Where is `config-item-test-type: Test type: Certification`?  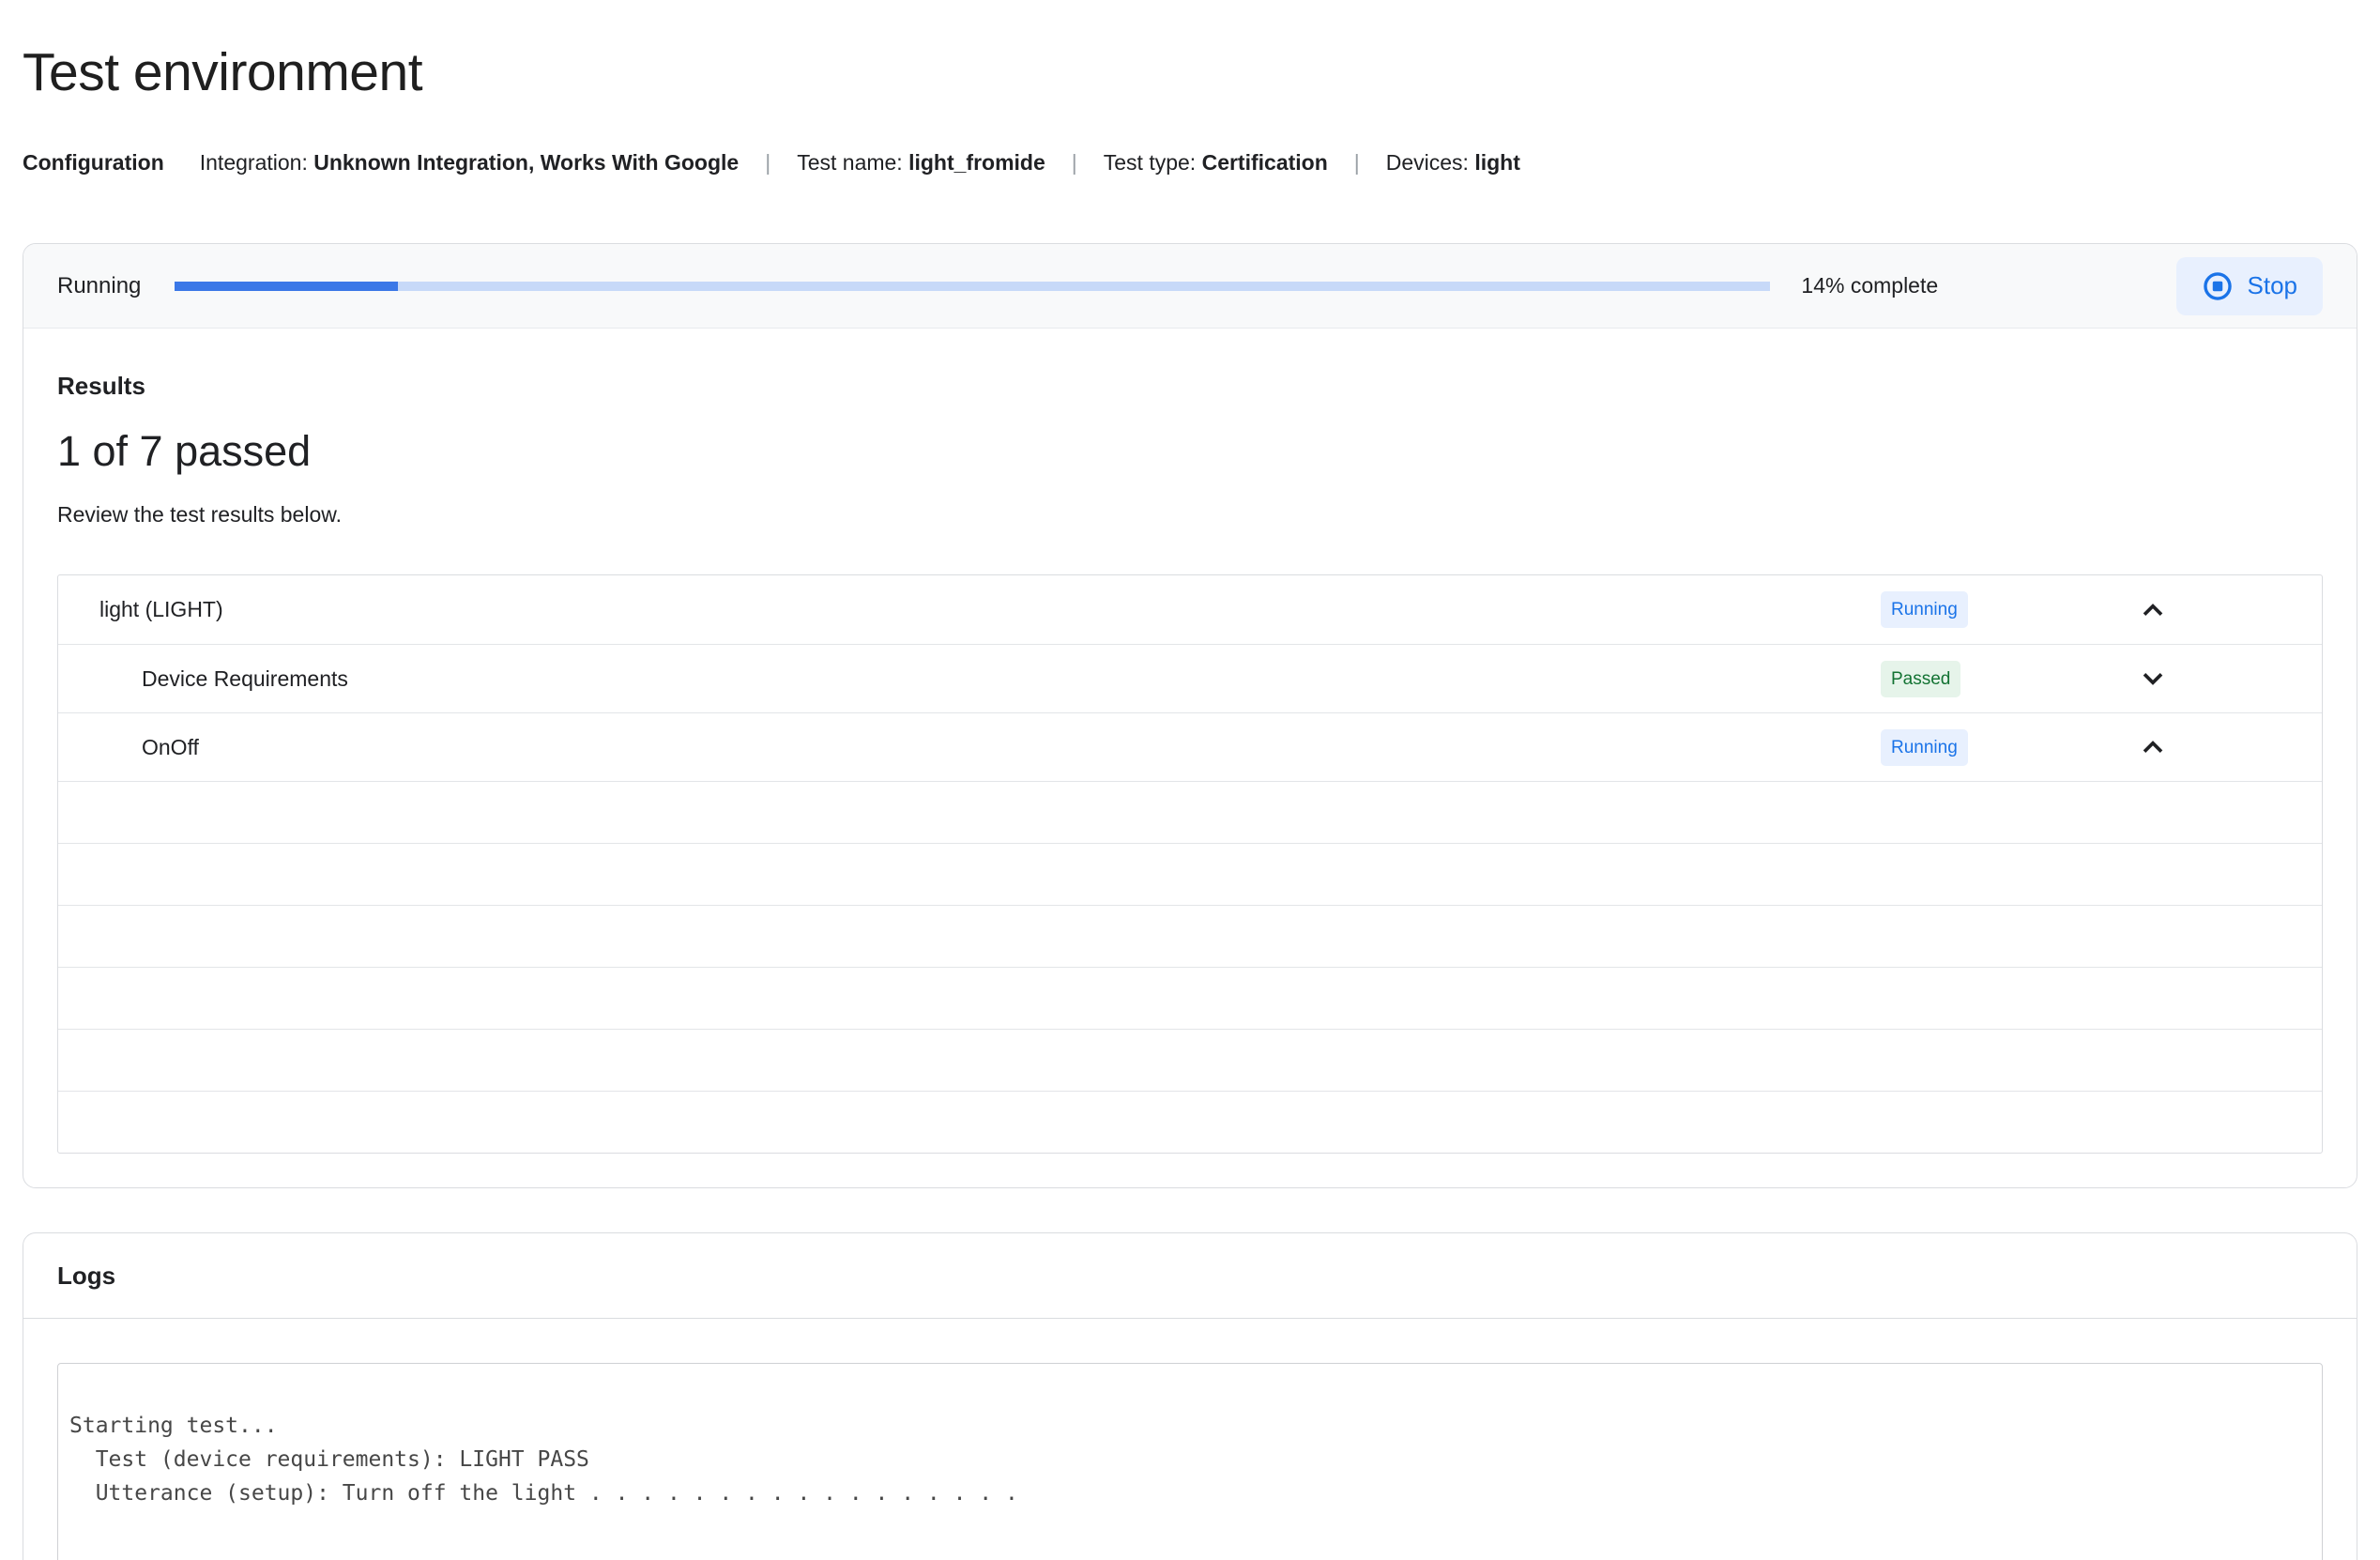 config-item-test-type: Test type: Certification is located at coordinates (1215, 162).